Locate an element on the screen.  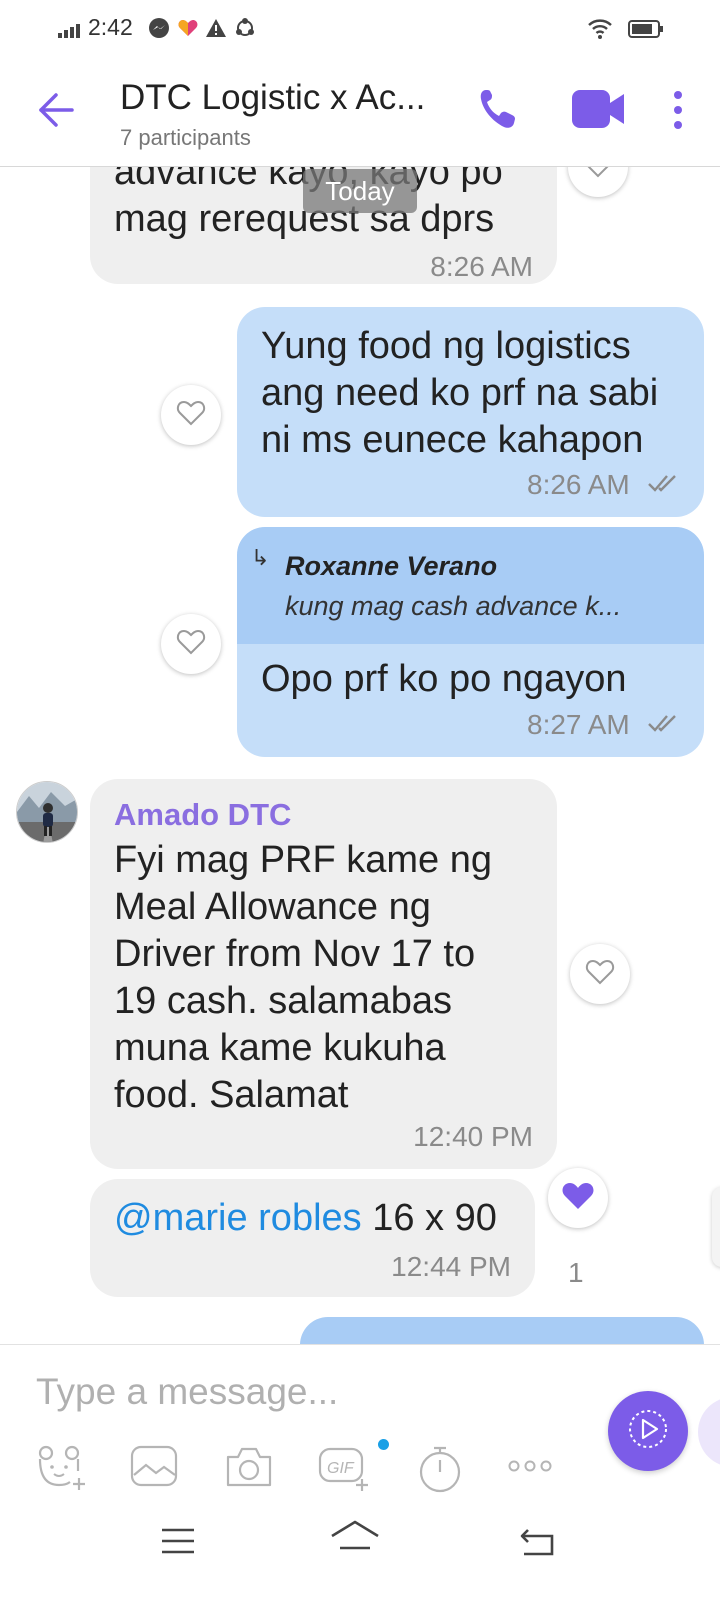
camera-icon is located at coordinates (249, 1469).